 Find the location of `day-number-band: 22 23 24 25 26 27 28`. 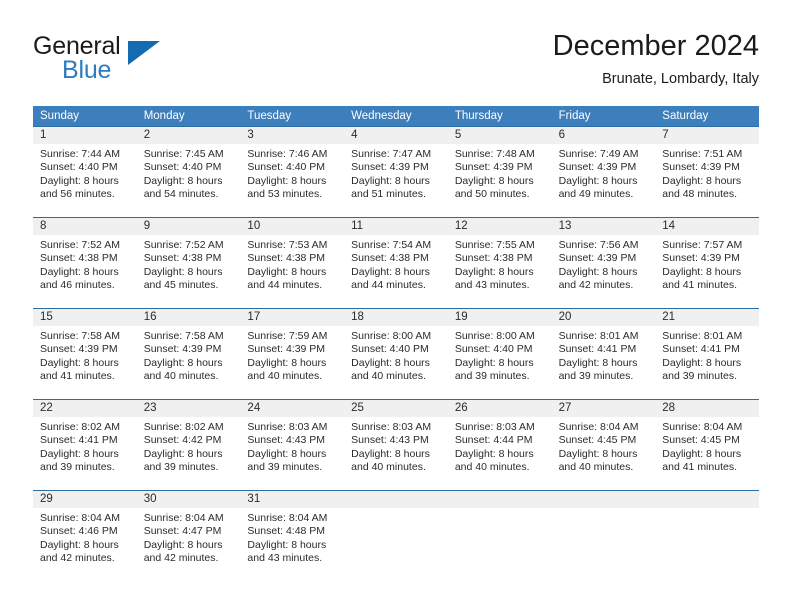

day-number-band: 22 23 24 25 26 27 28 is located at coordinates (396, 408).